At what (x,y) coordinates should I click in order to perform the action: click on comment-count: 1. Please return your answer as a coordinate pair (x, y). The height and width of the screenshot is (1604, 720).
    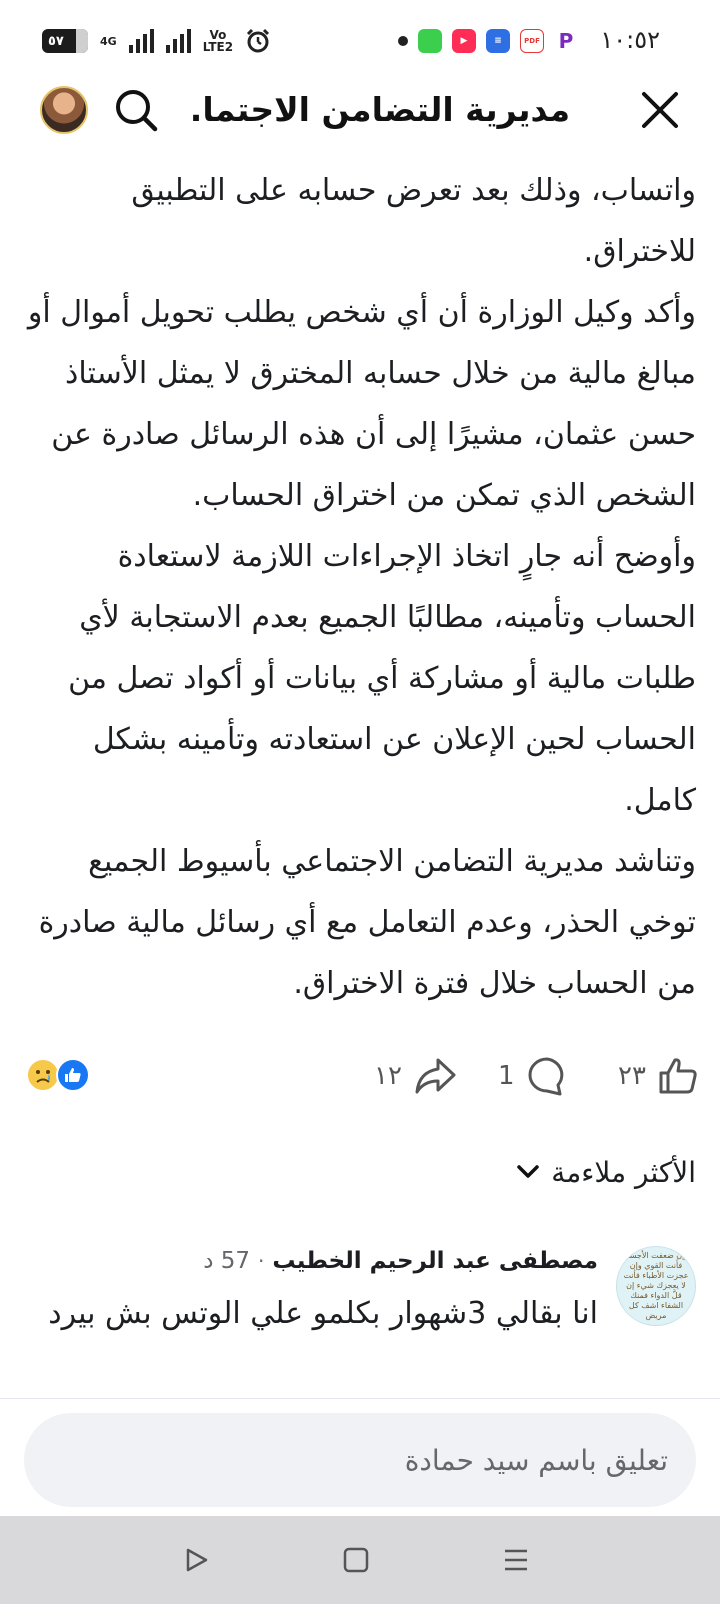
    Looking at the image, I should click on (506, 1076).